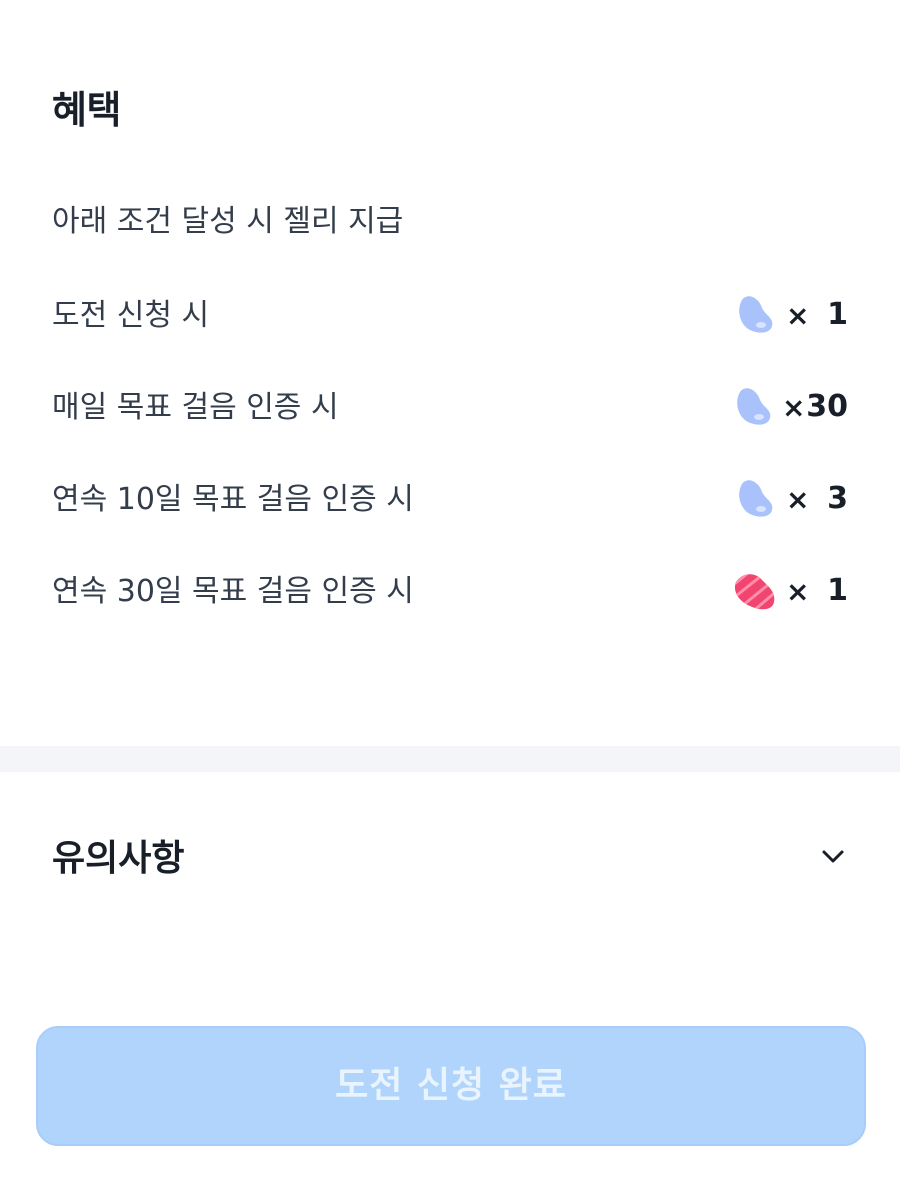 This screenshot has width=900, height=1178. Describe the element at coordinates (86, 110) in the screenshot. I see `benefits-title: 혜택` at that location.